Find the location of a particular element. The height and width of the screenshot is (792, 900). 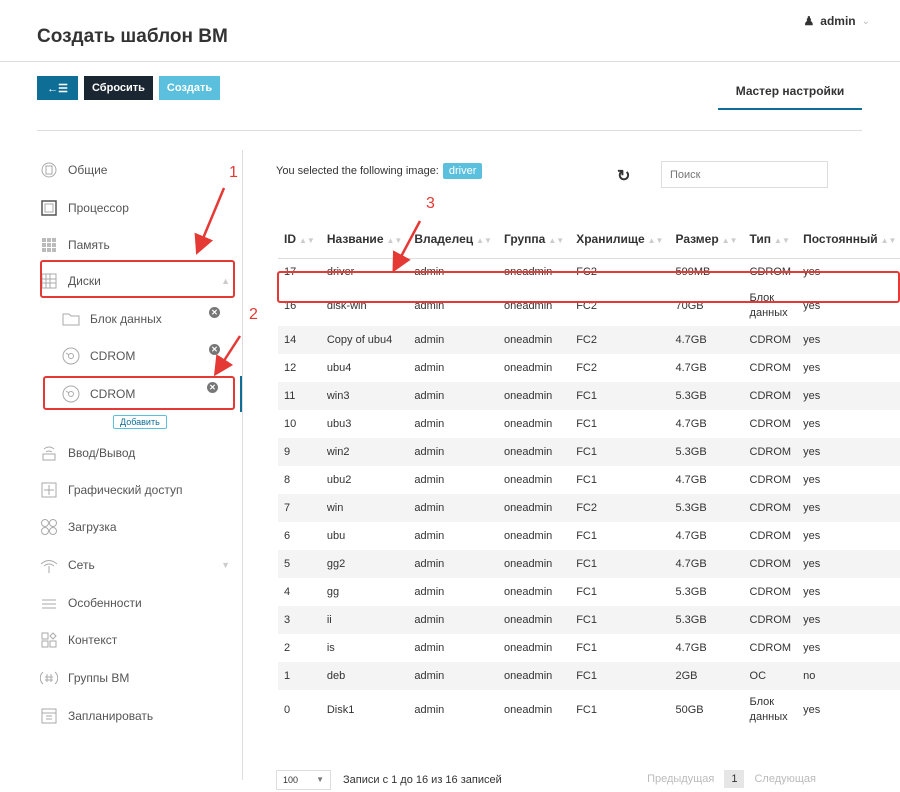

cell-id: 0 is located at coordinates (287, 710).